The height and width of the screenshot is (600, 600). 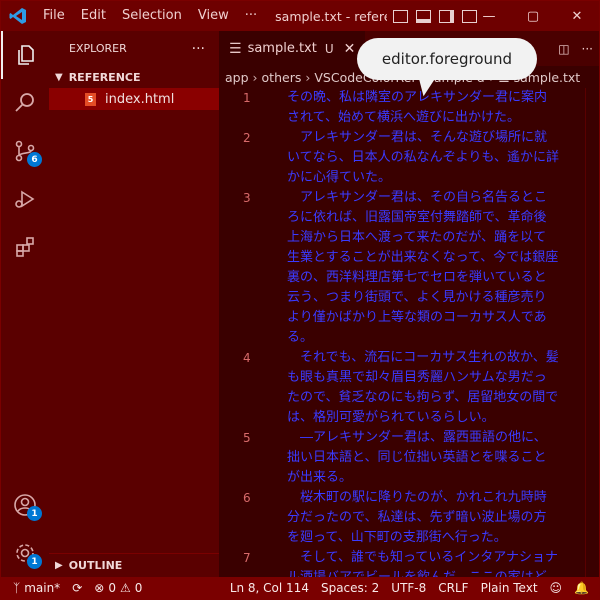 What do you see at coordinates (95, 565) in the screenshot?
I see `outline-title: OUTLINE` at bounding box center [95, 565].